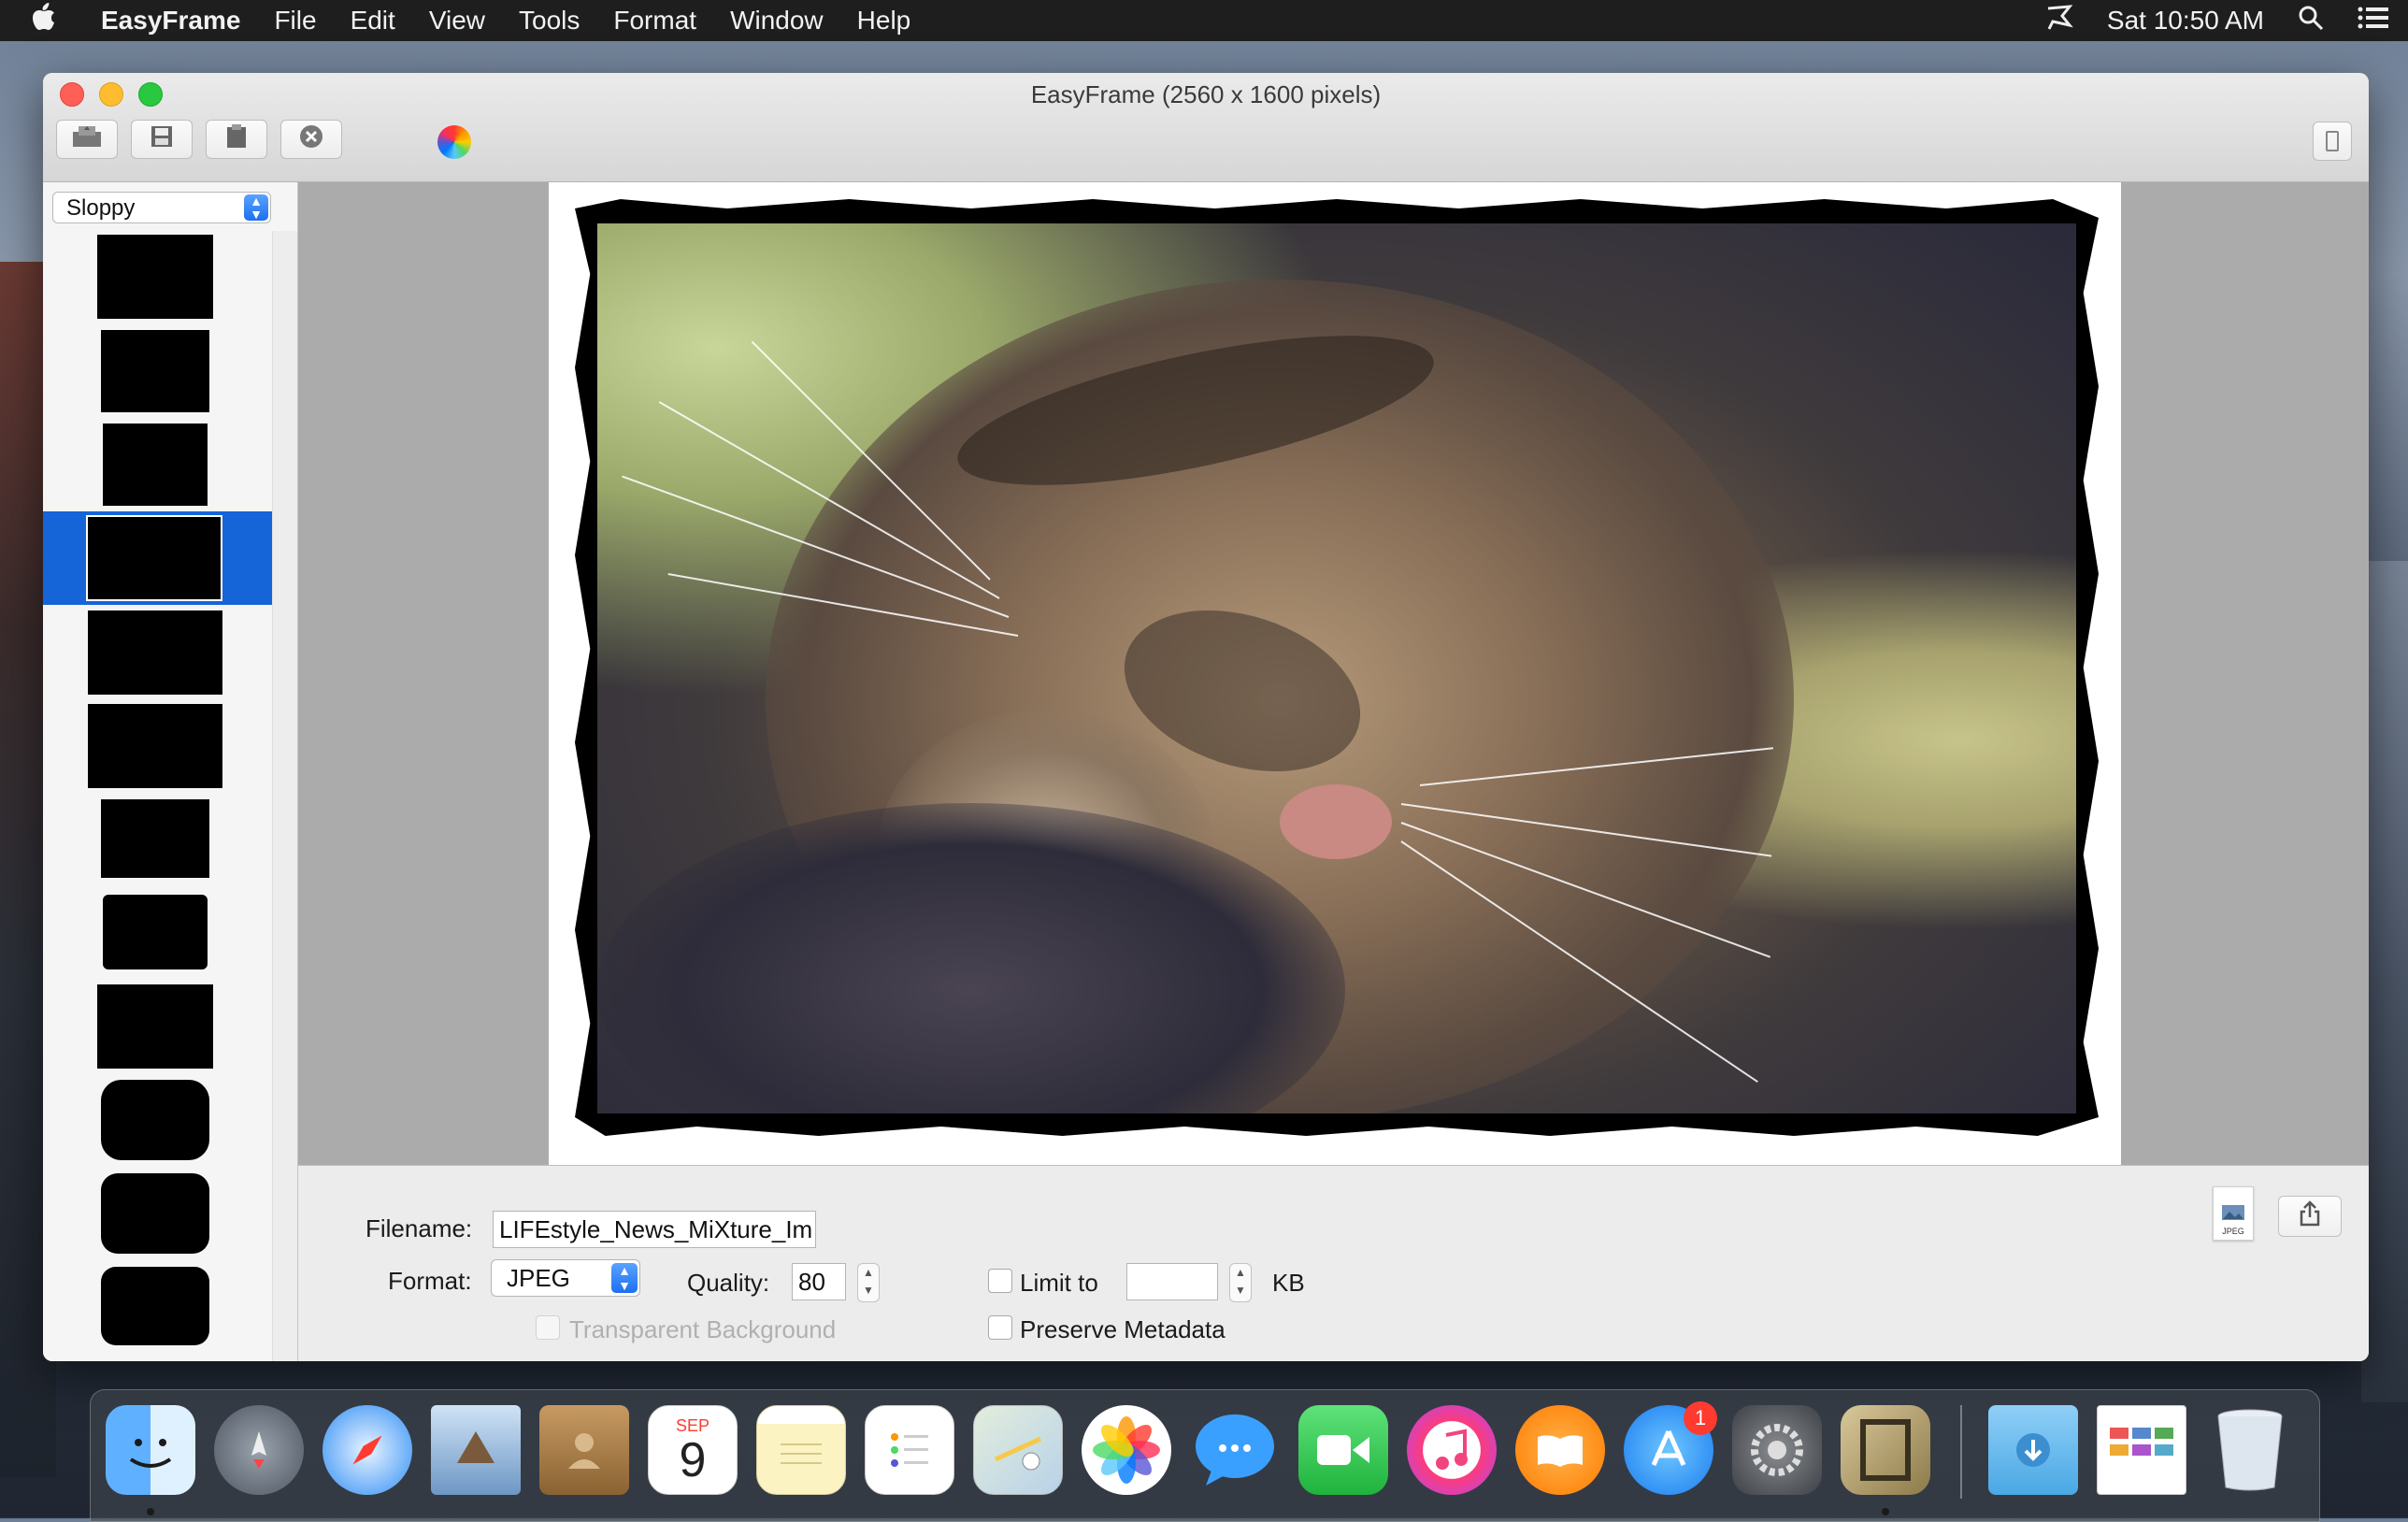 This screenshot has height=1522, width=2408. What do you see at coordinates (1885, 1450) in the screenshot?
I see `easyframe-dock-icon` at bounding box center [1885, 1450].